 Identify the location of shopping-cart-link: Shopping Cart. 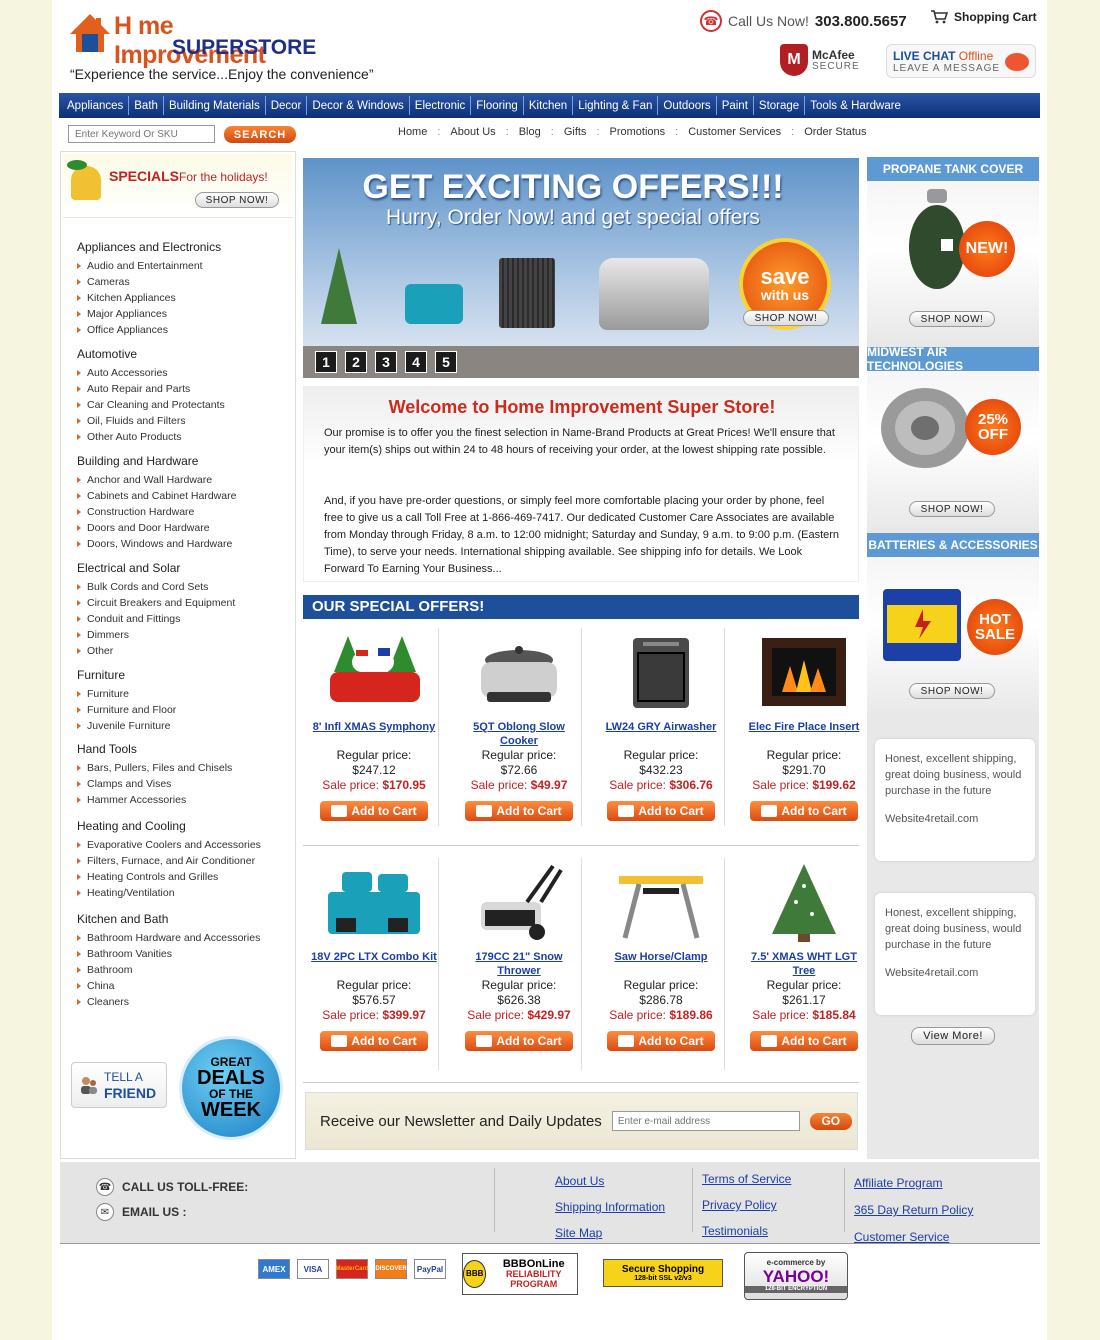
(983, 17).